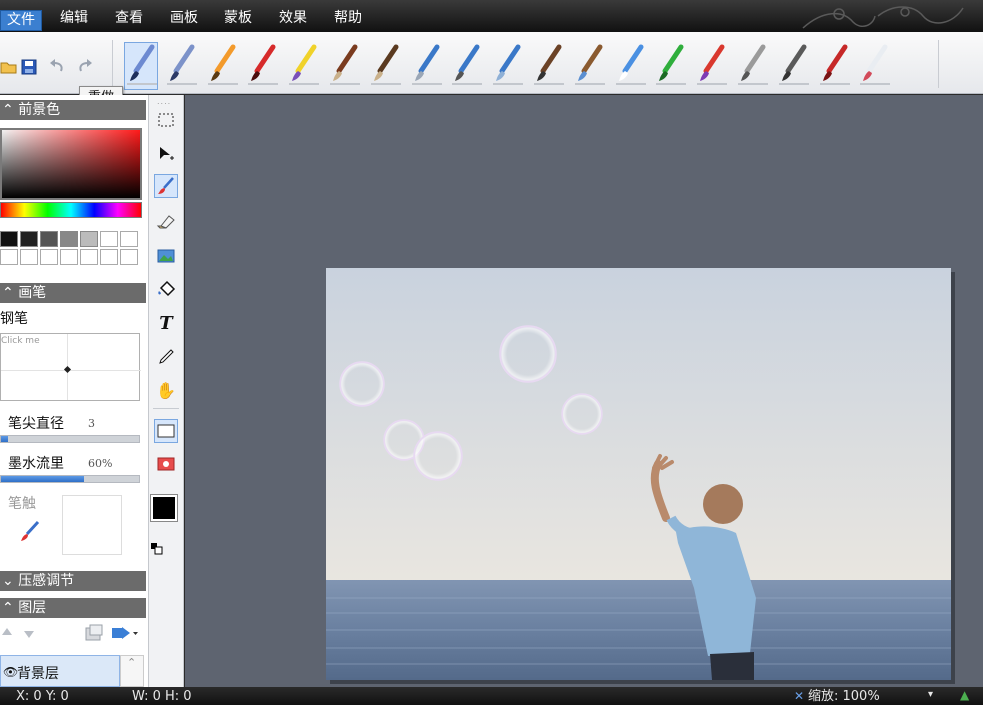 This screenshot has height=705, width=983. What do you see at coordinates (799, 696) in the screenshot?
I see `zoom-icon: ✕` at bounding box center [799, 696].